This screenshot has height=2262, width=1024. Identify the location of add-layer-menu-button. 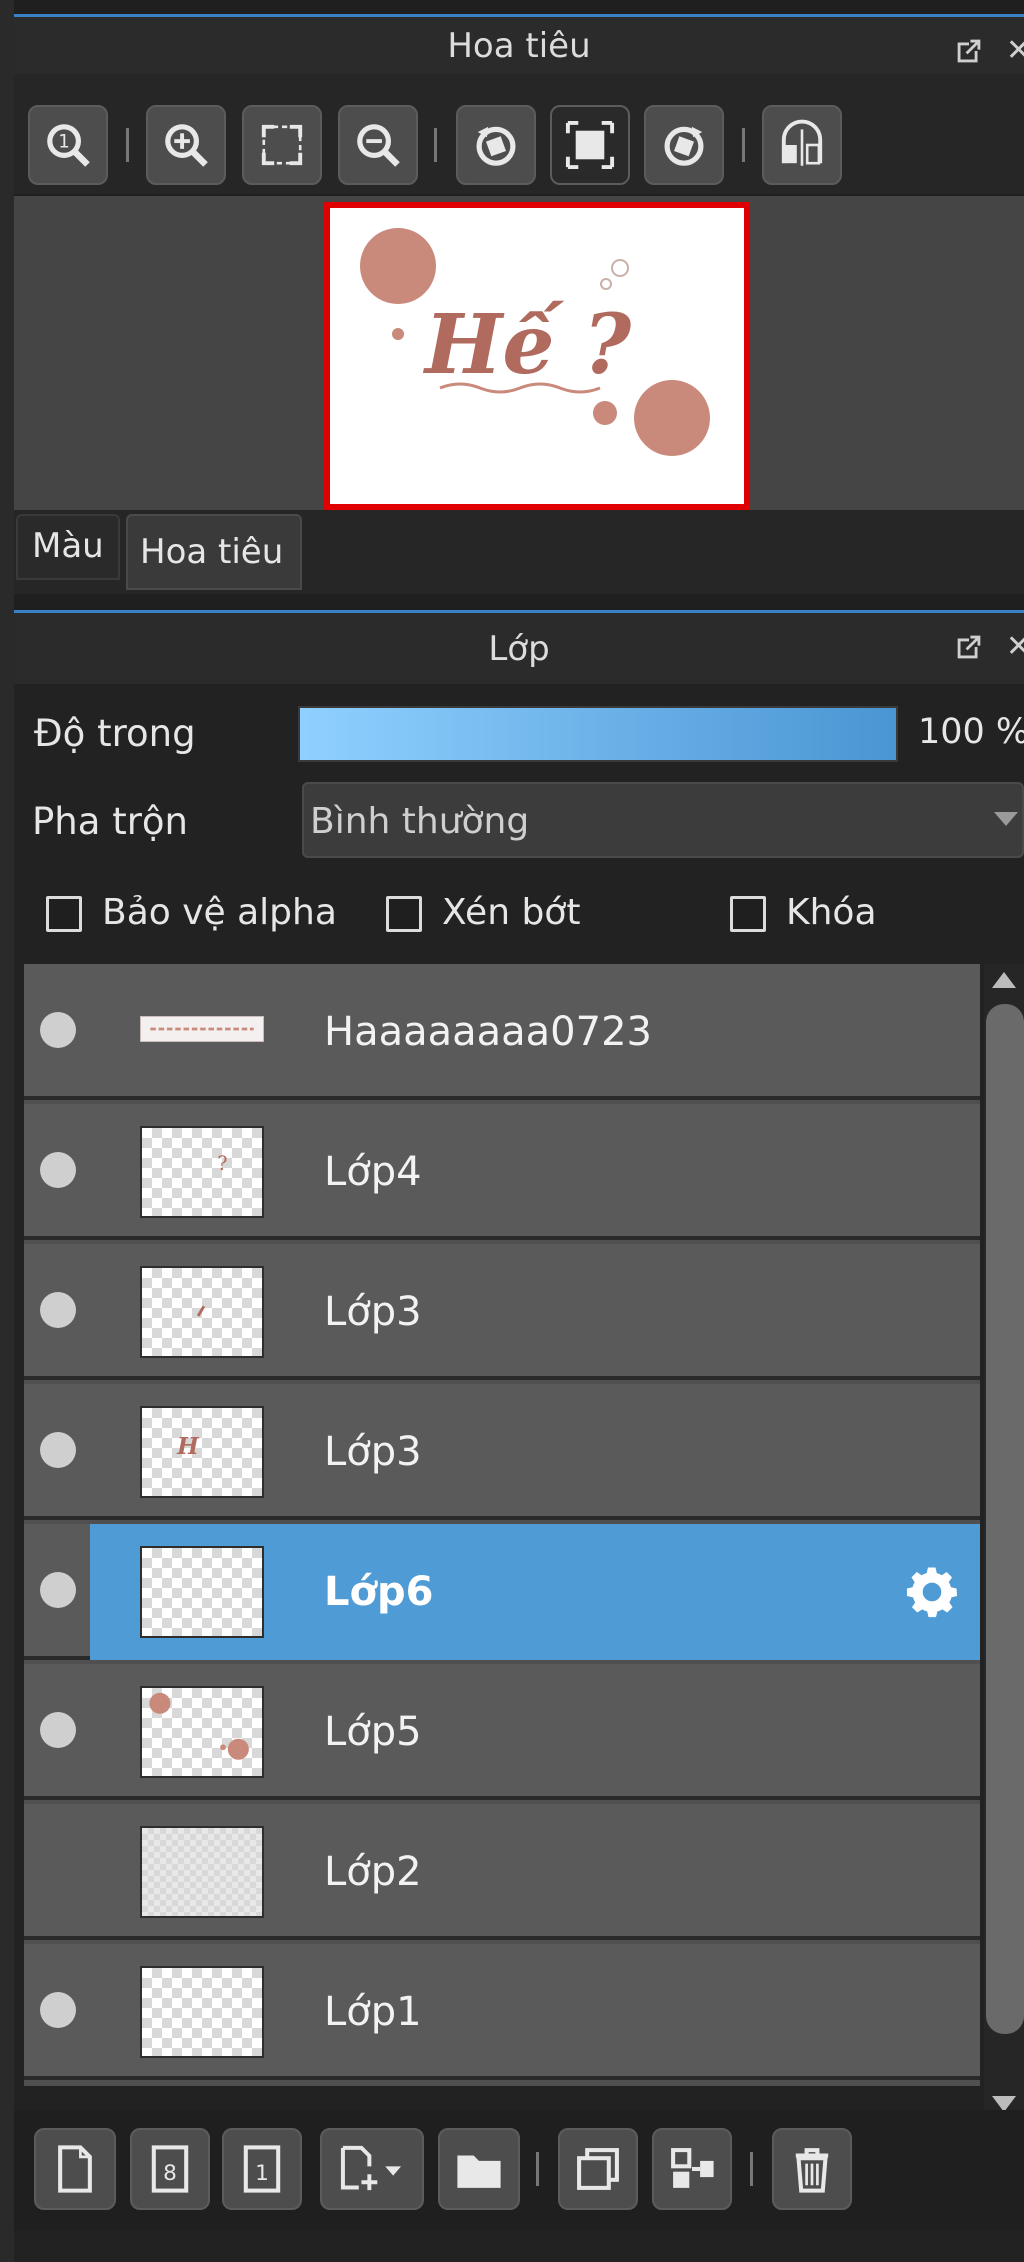
(372, 2169).